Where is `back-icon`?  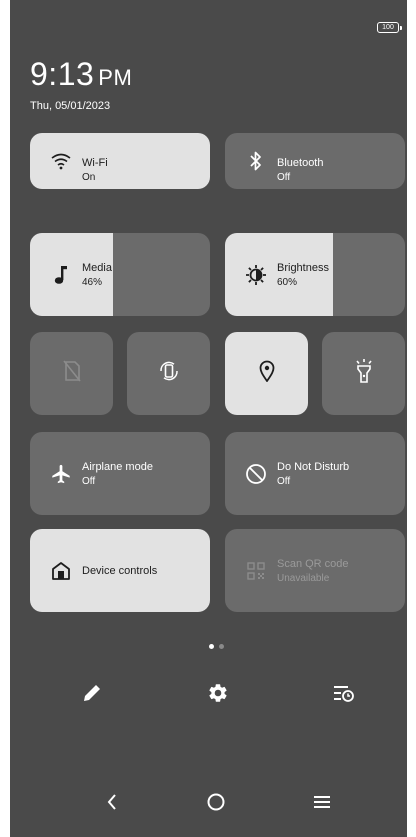 back-icon is located at coordinates (112, 804).